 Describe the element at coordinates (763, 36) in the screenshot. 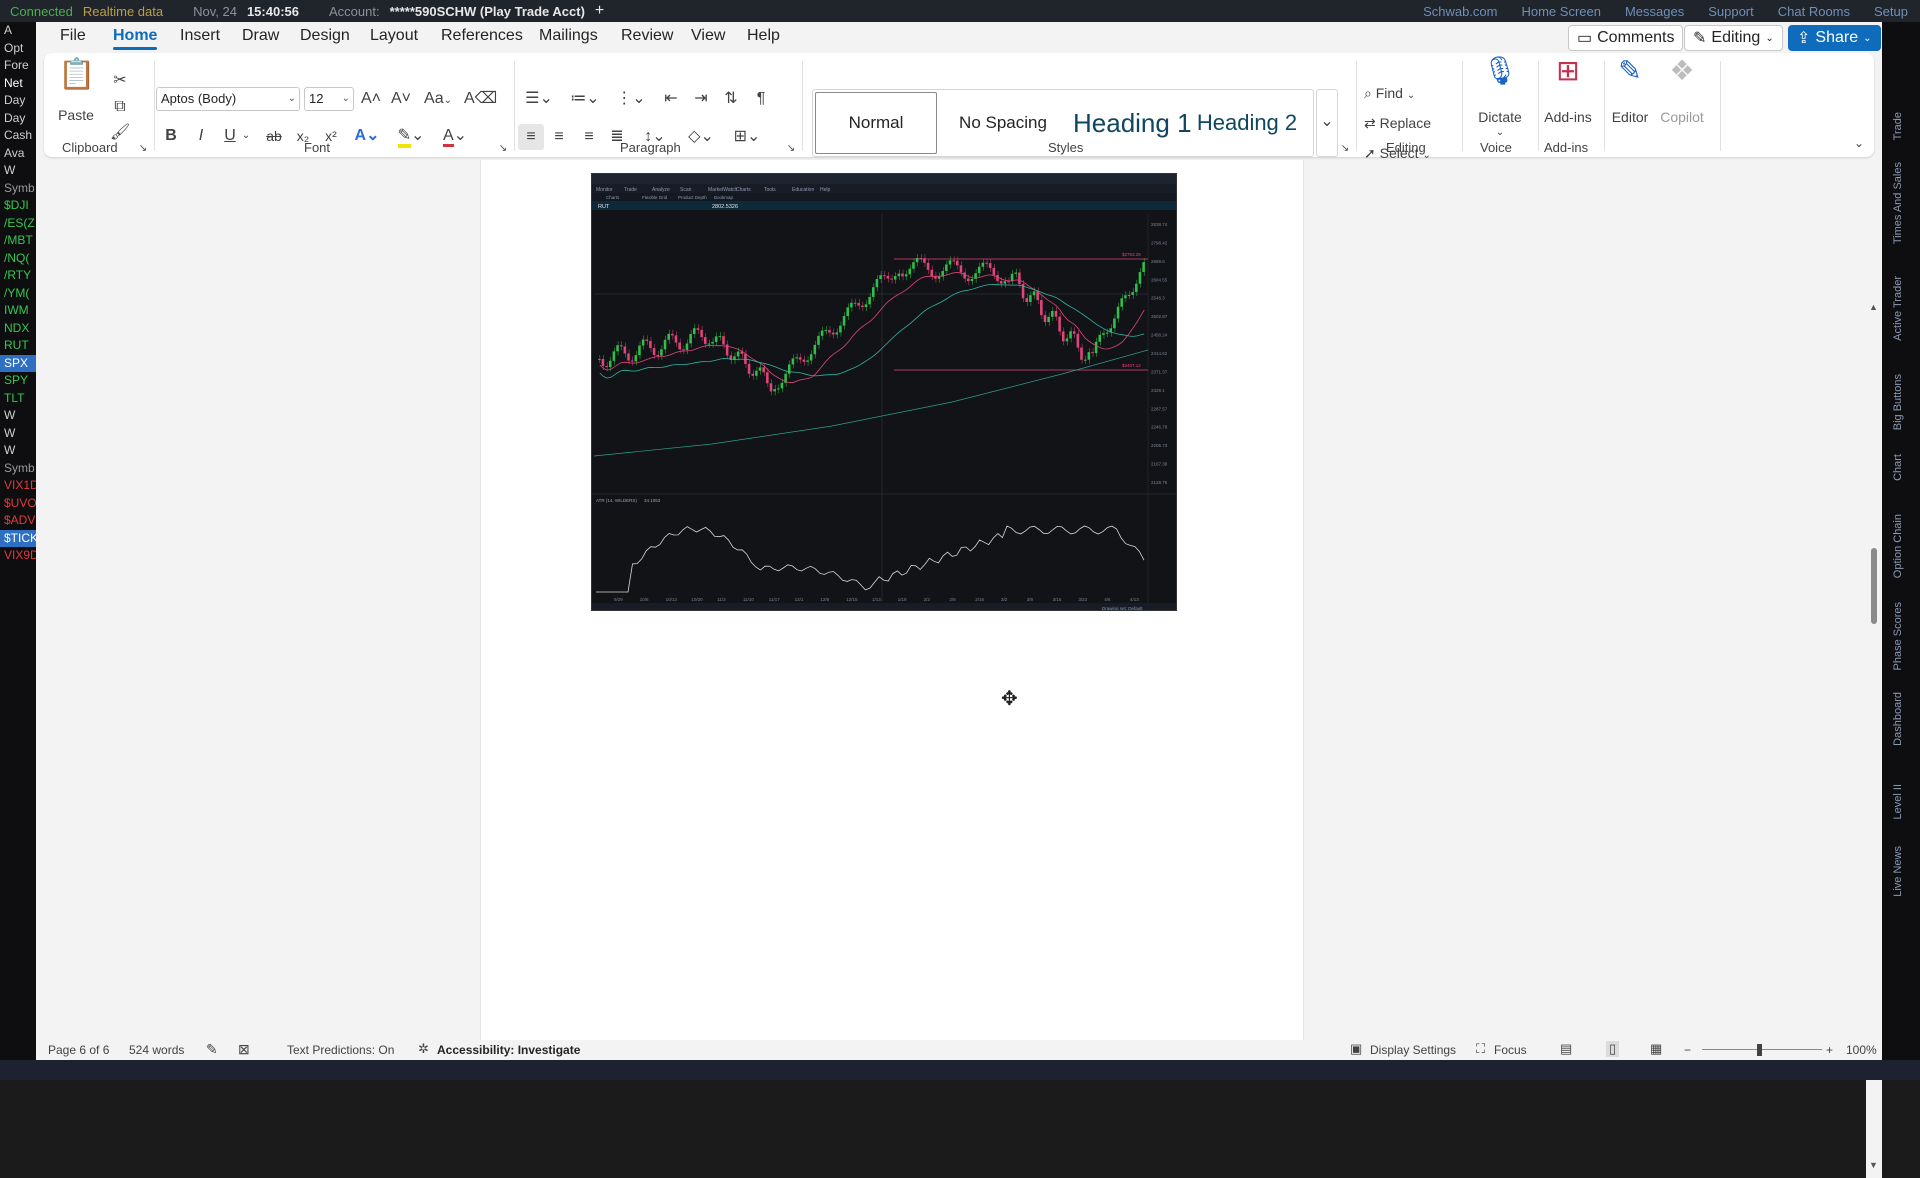

I see `tab-help: Help` at that location.